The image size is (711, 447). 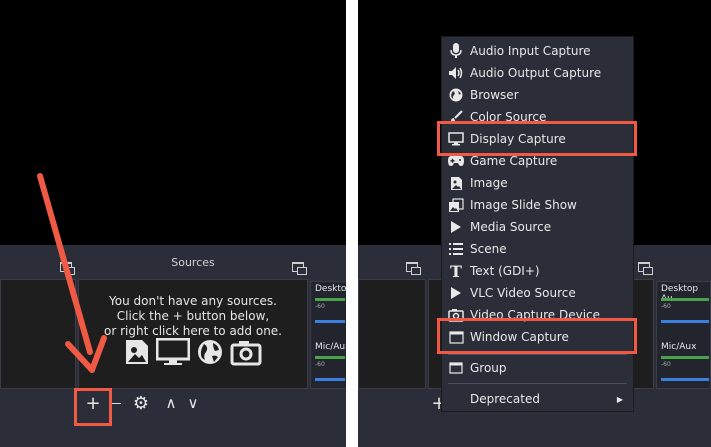 I want to click on window-capture-highlight, so click(x=537, y=336).